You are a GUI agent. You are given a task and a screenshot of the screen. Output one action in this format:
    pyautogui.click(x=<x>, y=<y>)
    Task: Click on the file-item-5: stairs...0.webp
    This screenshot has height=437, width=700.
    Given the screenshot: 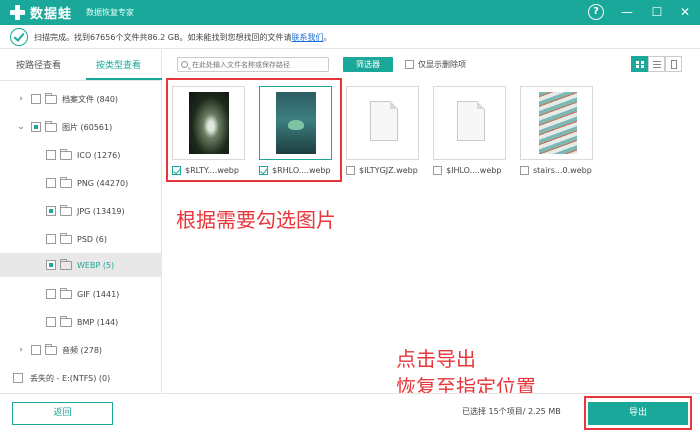 What is the action you would take?
    pyautogui.click(x=556, y=170)
    